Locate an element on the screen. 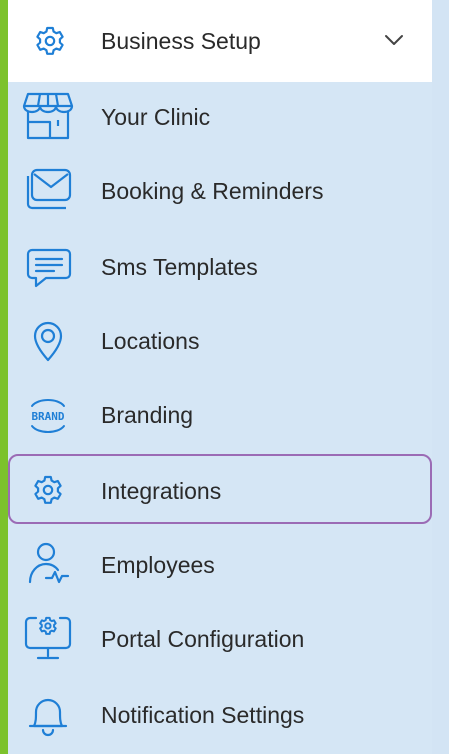 The width and height of the screenshot is (449, 754). menu-item-sms-templates: Sms Templates is located at coordinates (220, 266).